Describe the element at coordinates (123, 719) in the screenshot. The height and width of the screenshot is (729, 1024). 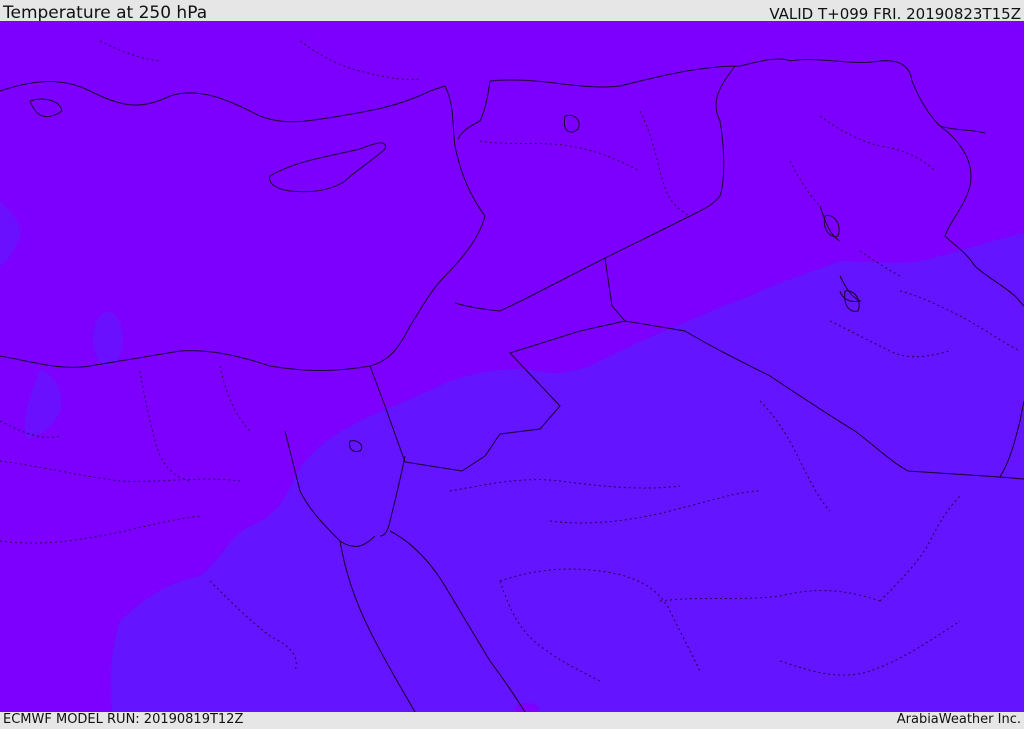
I see `model-run-label: ECMWF MODEL RUN: 20190819T12Z` at that location.